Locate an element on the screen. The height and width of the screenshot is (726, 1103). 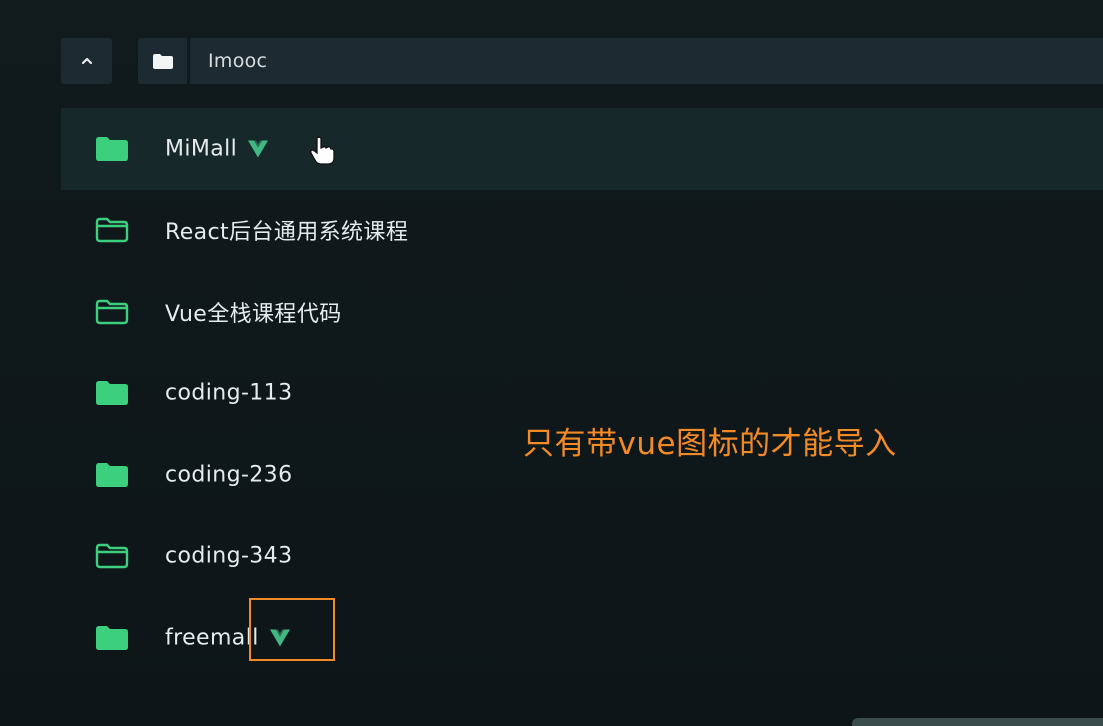
current-path: Imooc is located at coordinates (238, 61).